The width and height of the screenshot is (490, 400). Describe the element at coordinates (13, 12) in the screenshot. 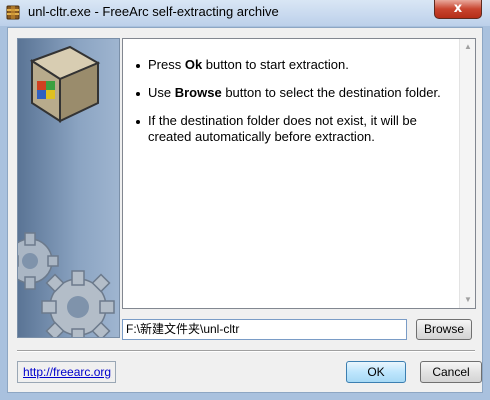

I see `archive-box-icon` at that location.